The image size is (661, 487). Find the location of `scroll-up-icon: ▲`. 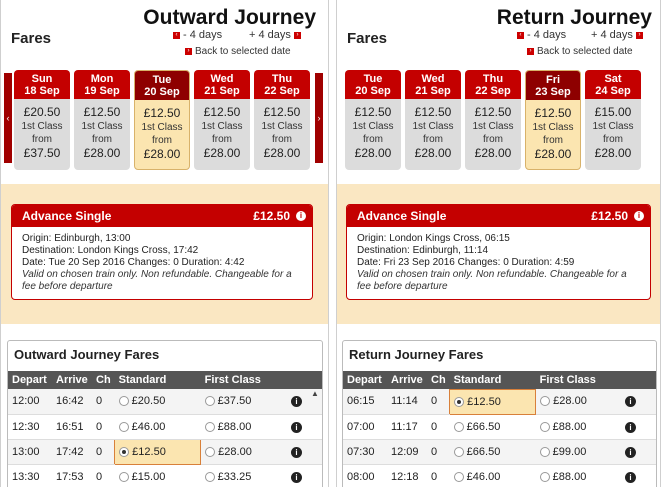

scroll-up-icon: ▲ is located at coordinates (315, 393).